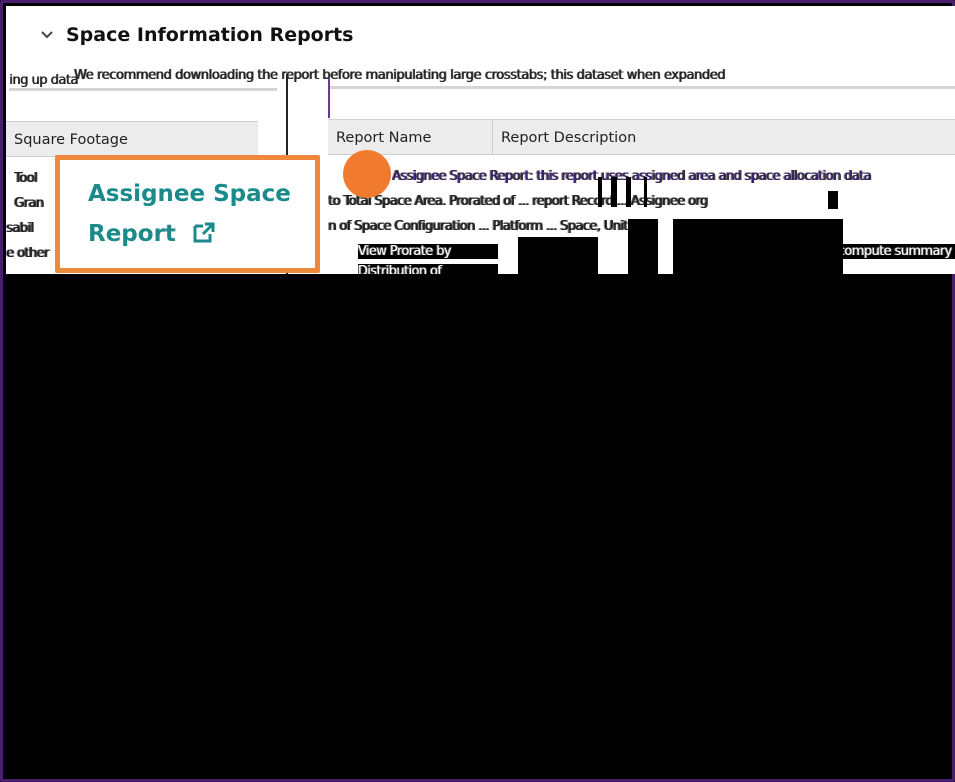 The height and width of the screenshot is (782, 955). I want to click on table-row: View Prorate by, so click(428, 251).